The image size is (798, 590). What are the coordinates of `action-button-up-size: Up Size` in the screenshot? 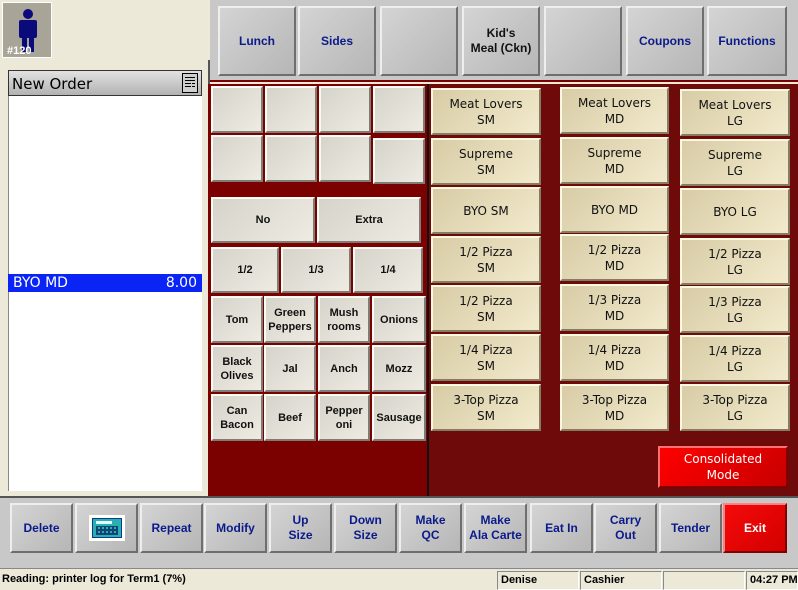 It's located at (300, 528).